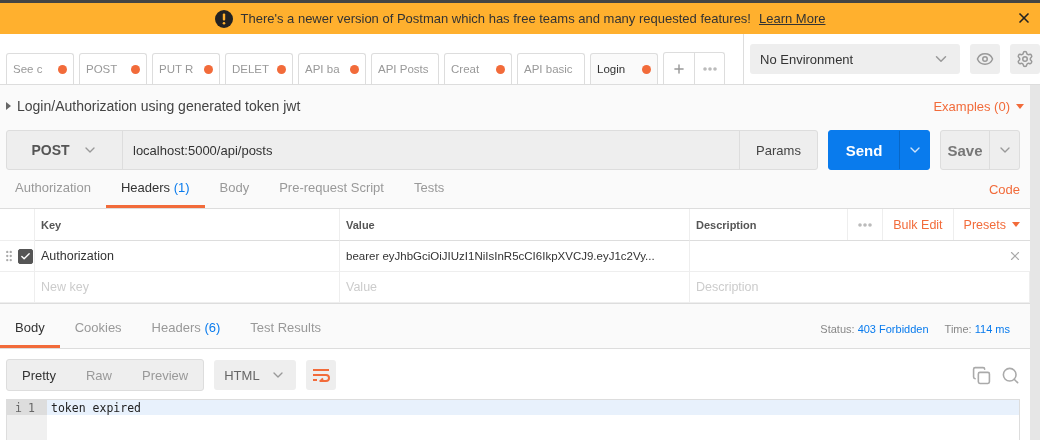 Image resolution: width=1040 pixels, height=440 pixels. What do you see at coordinates (53, 189) in the screenshot?
I see `request-section-tab: Authorization` at bounding box center [53, 189].